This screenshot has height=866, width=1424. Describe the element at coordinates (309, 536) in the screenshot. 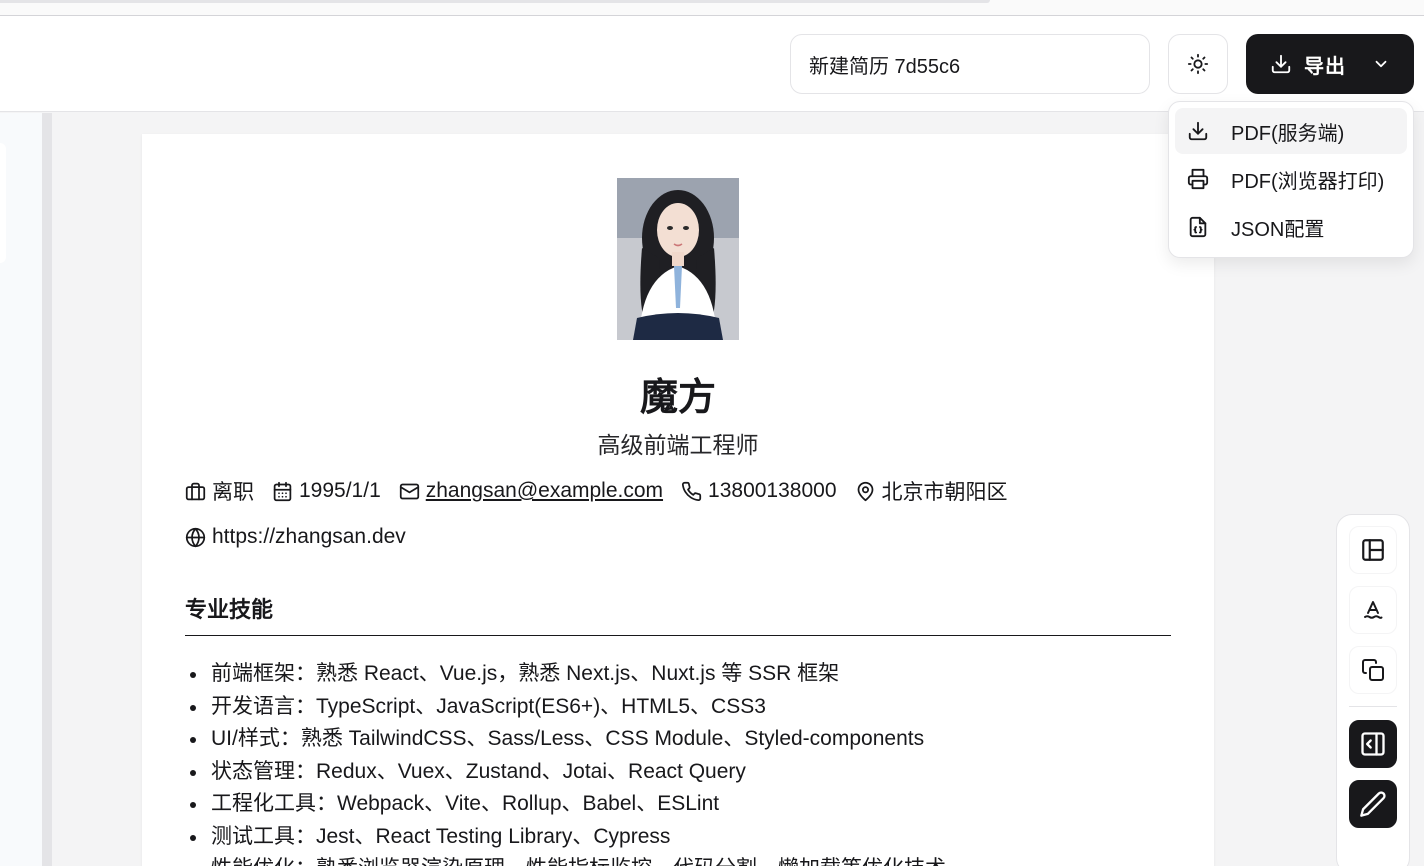

I see `info-website-text: https://zhangsan.dev` at that location.